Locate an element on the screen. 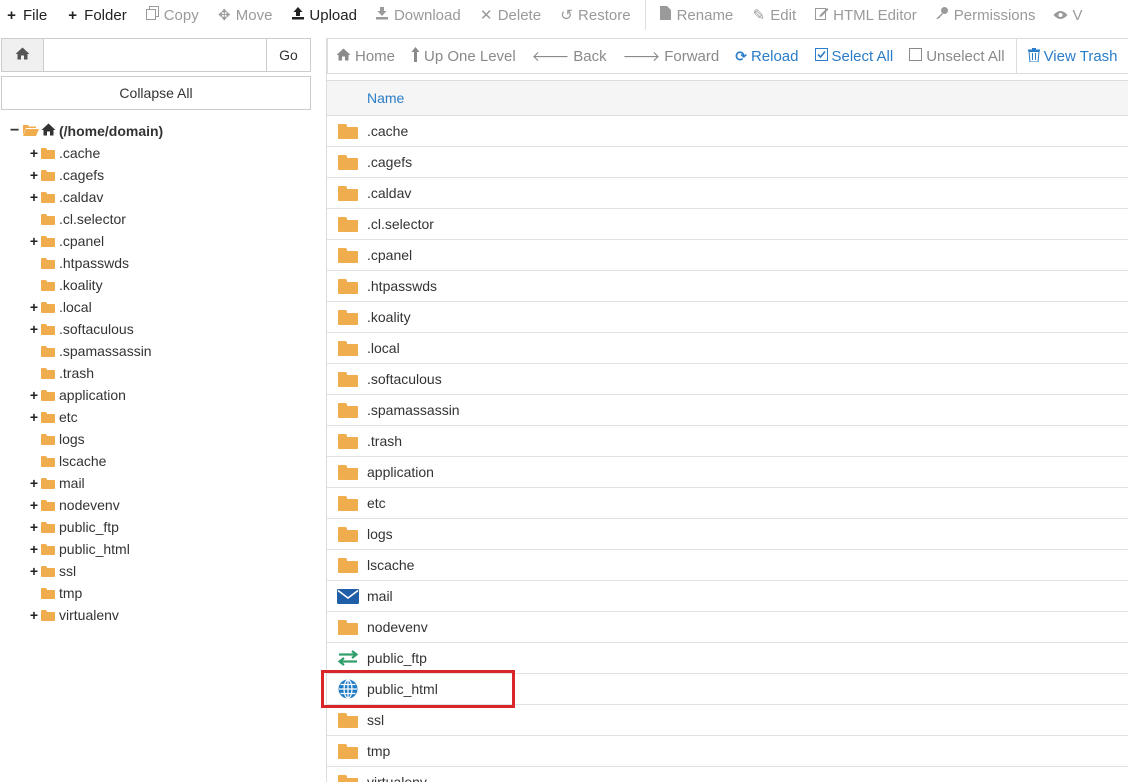  file-name: mail is located at coordinates (380, 596).